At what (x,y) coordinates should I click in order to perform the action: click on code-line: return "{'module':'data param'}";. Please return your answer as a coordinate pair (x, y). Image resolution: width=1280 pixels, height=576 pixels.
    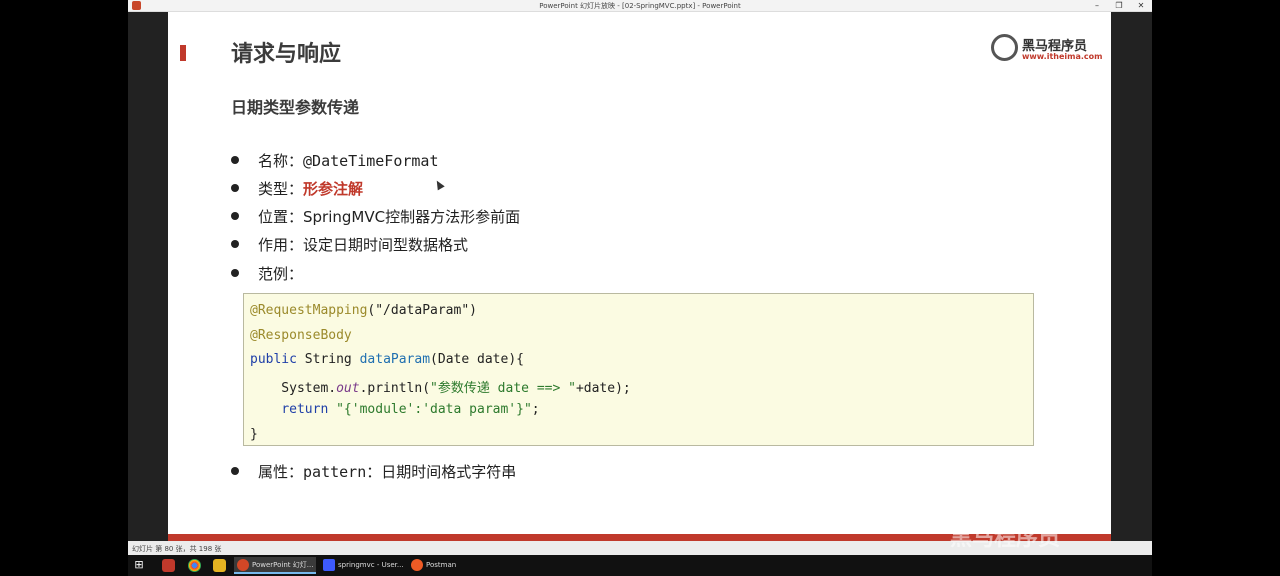
    Looking at the image, I should click on (395, 409).